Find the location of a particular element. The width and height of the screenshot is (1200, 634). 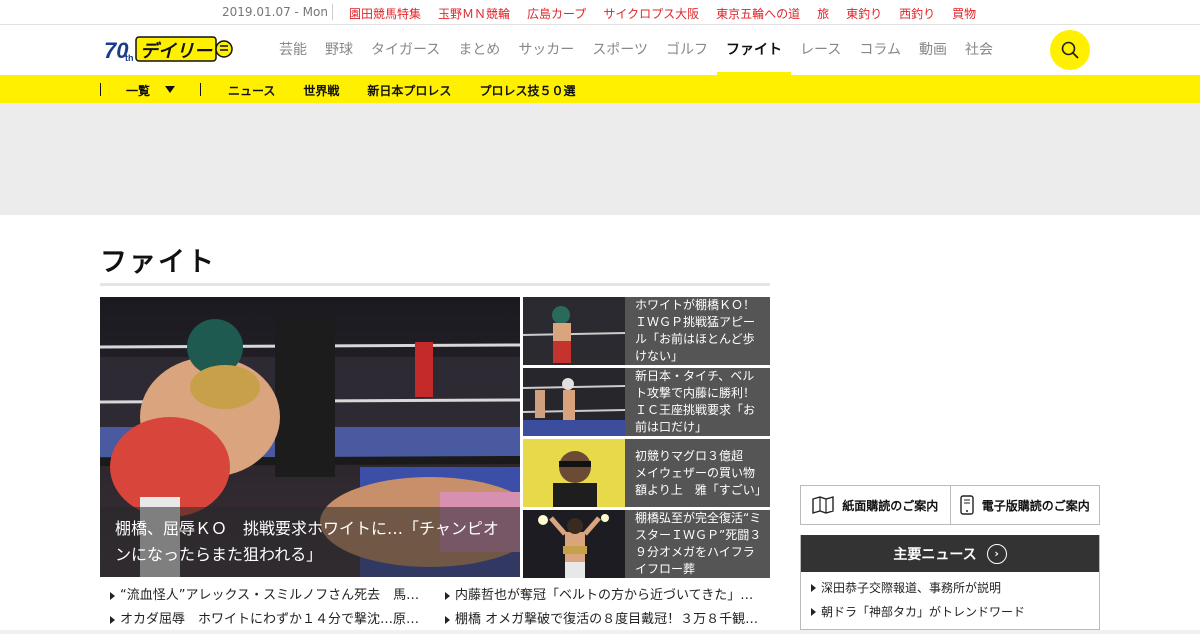

search-icon is located at coordinates (1070, 50).